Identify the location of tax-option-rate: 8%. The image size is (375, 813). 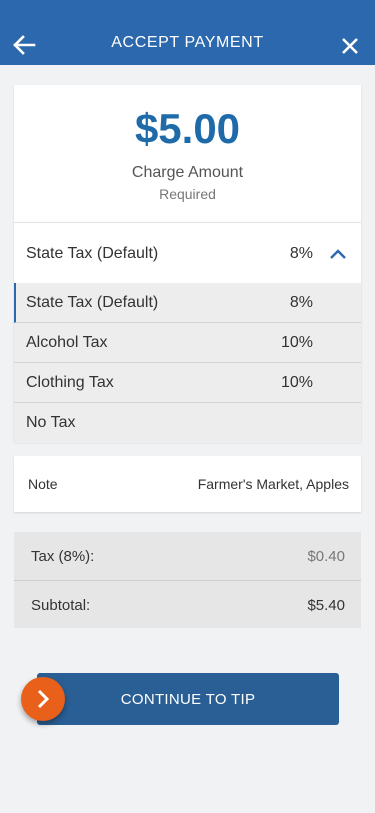
(301, 302).